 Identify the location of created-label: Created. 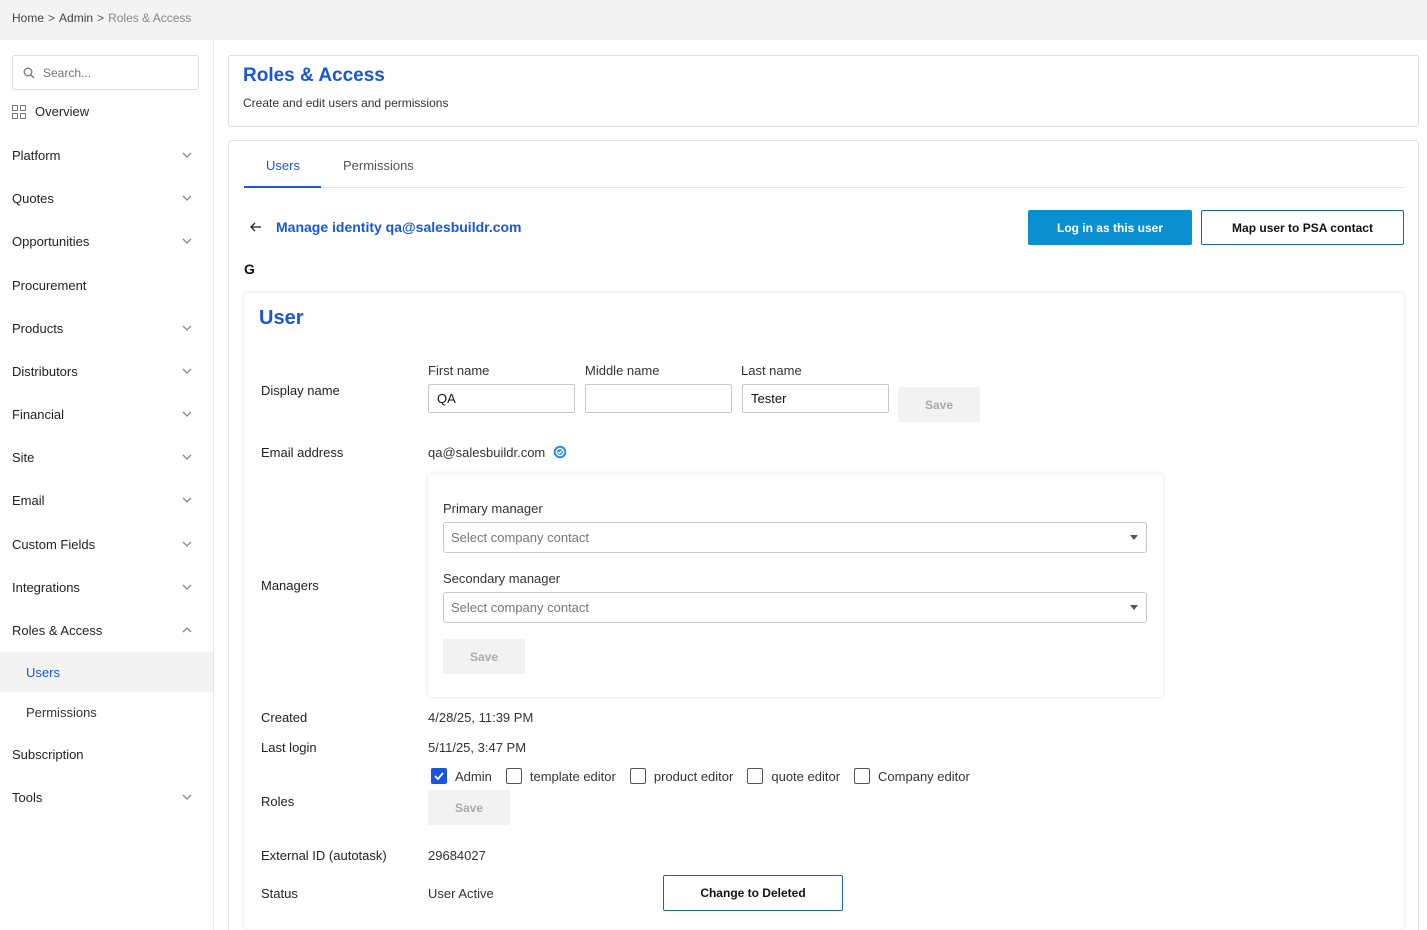
(284, 717).